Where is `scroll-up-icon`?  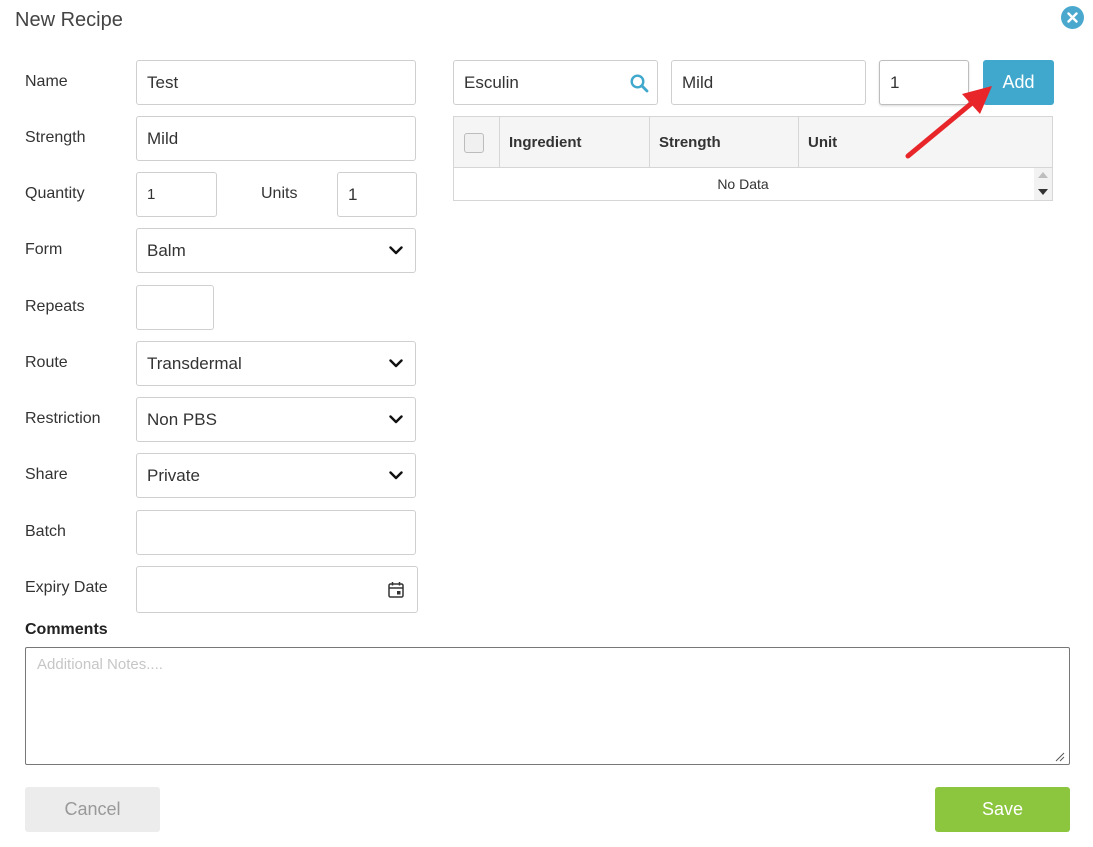 scroll-up-icon is located at coordinates (1043, 175).